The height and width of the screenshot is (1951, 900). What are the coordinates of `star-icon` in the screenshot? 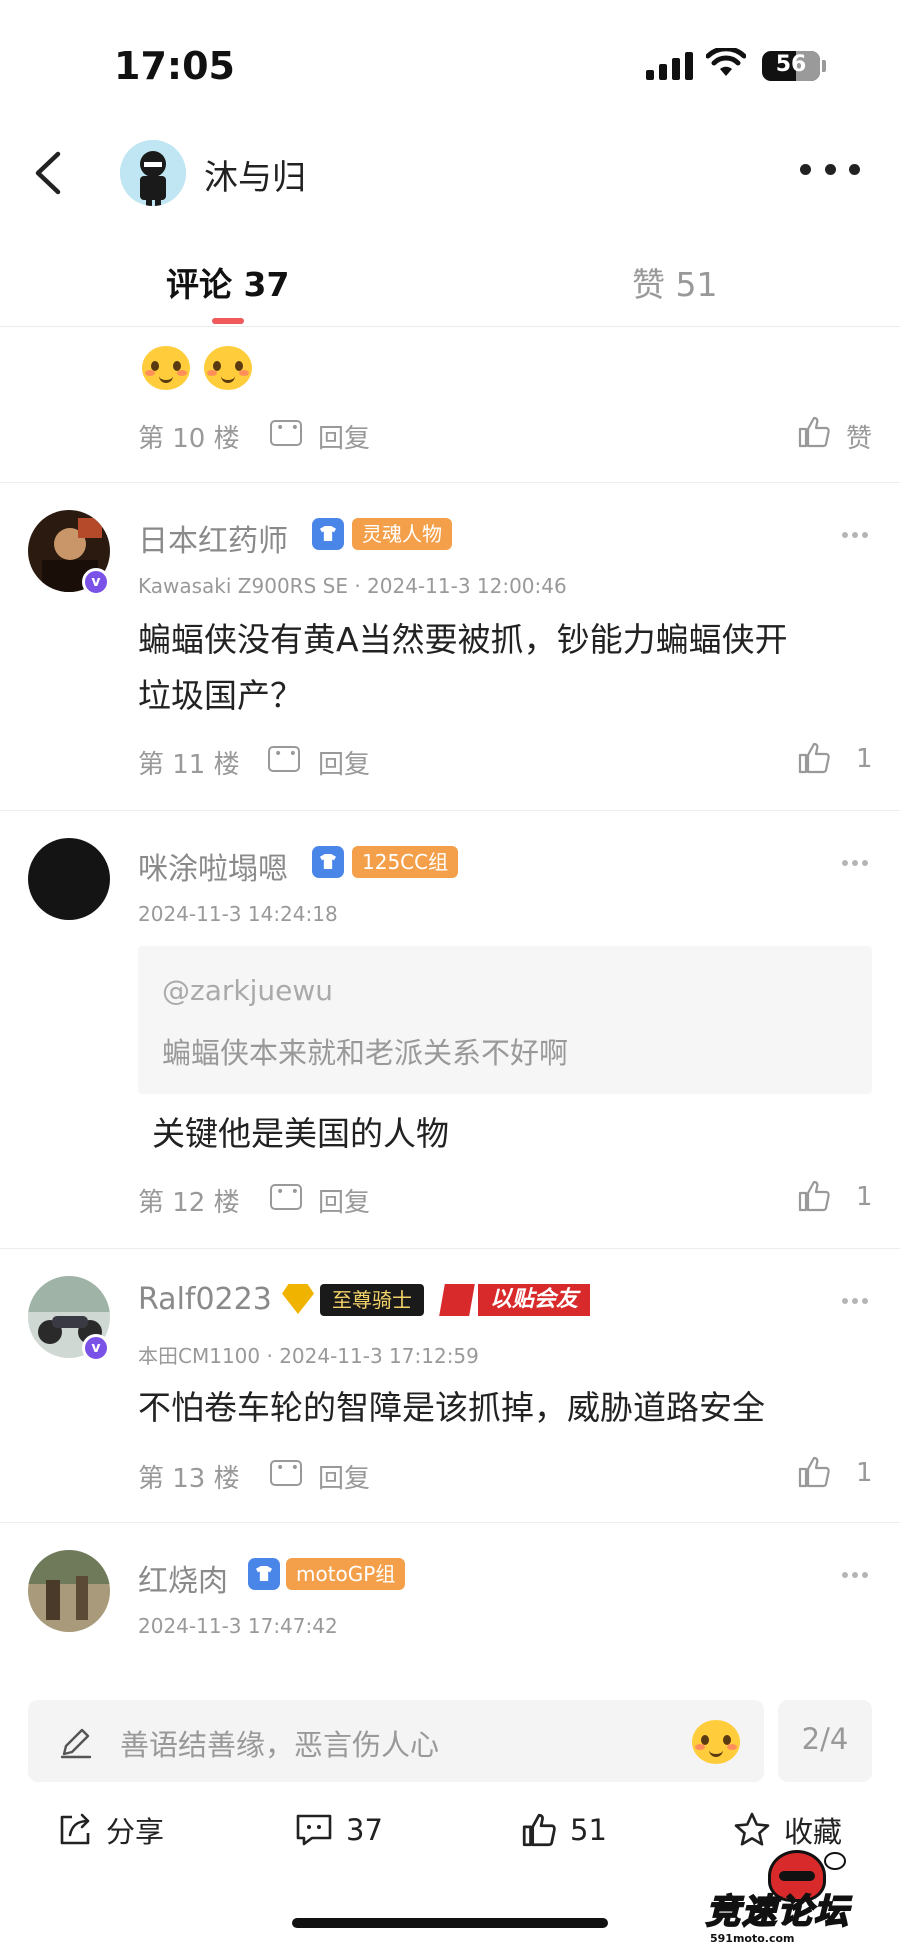 It's located at (752, 1829).